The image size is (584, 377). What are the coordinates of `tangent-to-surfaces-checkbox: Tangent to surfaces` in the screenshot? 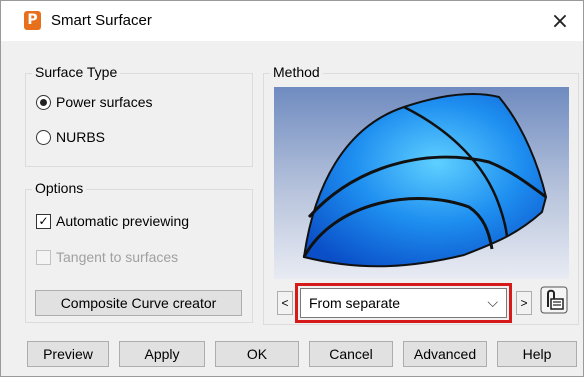 It's located at (107, 257).